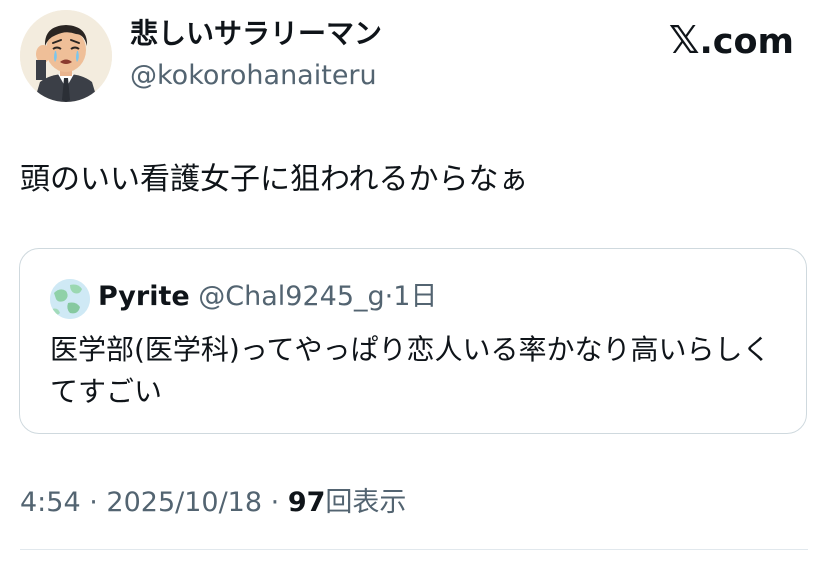 This screenshot has height=566, width=828. What do you see at coordinates (684, 40) in the screenshot?
I see `x-logo-icon: 𝕏` at bounding box center [684, 40].